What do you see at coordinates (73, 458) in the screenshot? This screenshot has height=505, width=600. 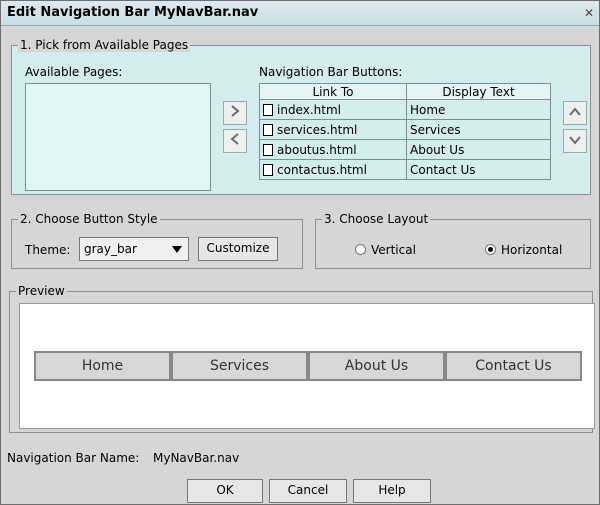 I see `navbar-name-label: Navigation Bar Name:` at bounding box center [73, 458].